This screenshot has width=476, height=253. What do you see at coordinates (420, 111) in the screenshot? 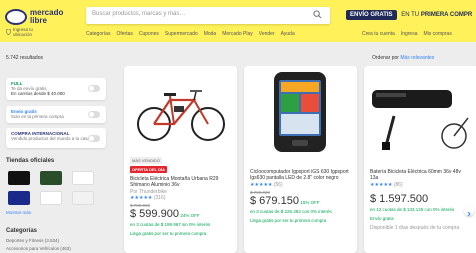
I see `product-image-battery` at bounding box center [420, 111].